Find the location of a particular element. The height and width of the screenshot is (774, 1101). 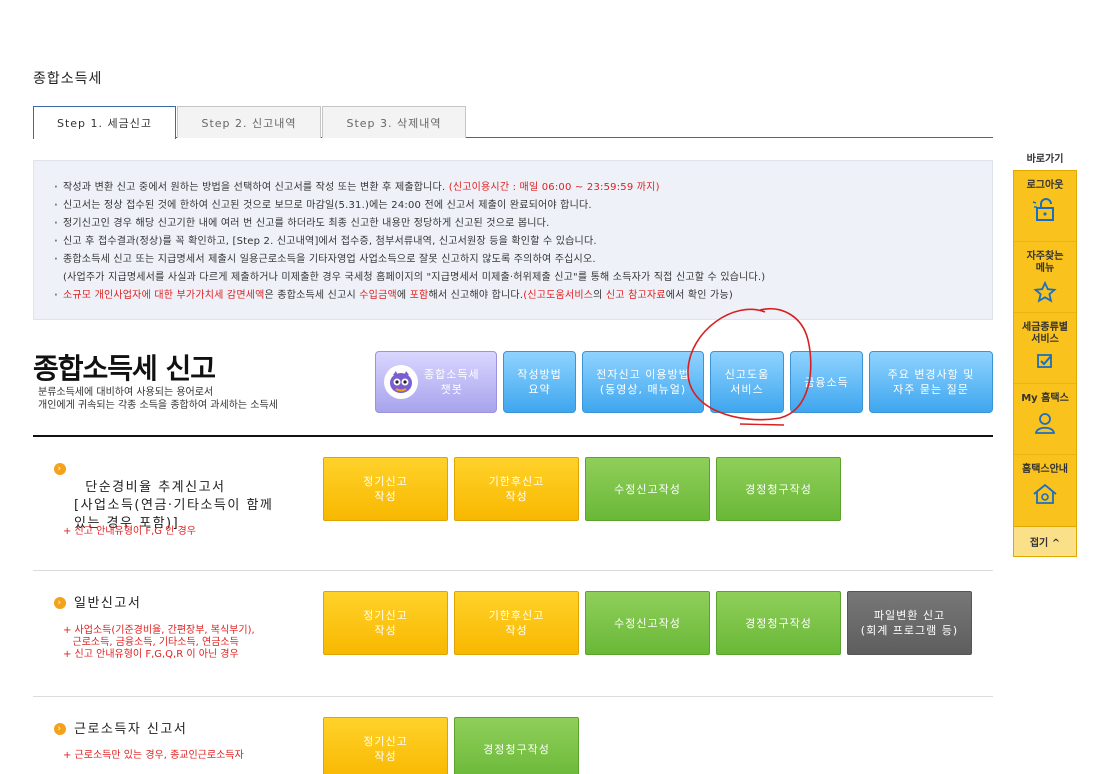

quick-my-hometax: My 홈택스 is located at coordinates (1045, 419).